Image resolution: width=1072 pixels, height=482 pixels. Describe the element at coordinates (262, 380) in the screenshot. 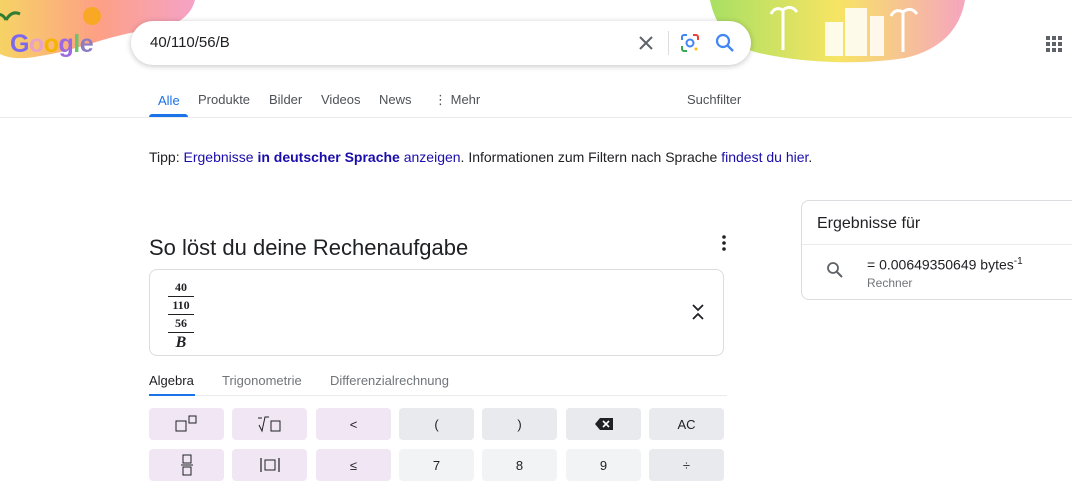

I see `tab-trigonometrie: Trigonometrie` at that location.